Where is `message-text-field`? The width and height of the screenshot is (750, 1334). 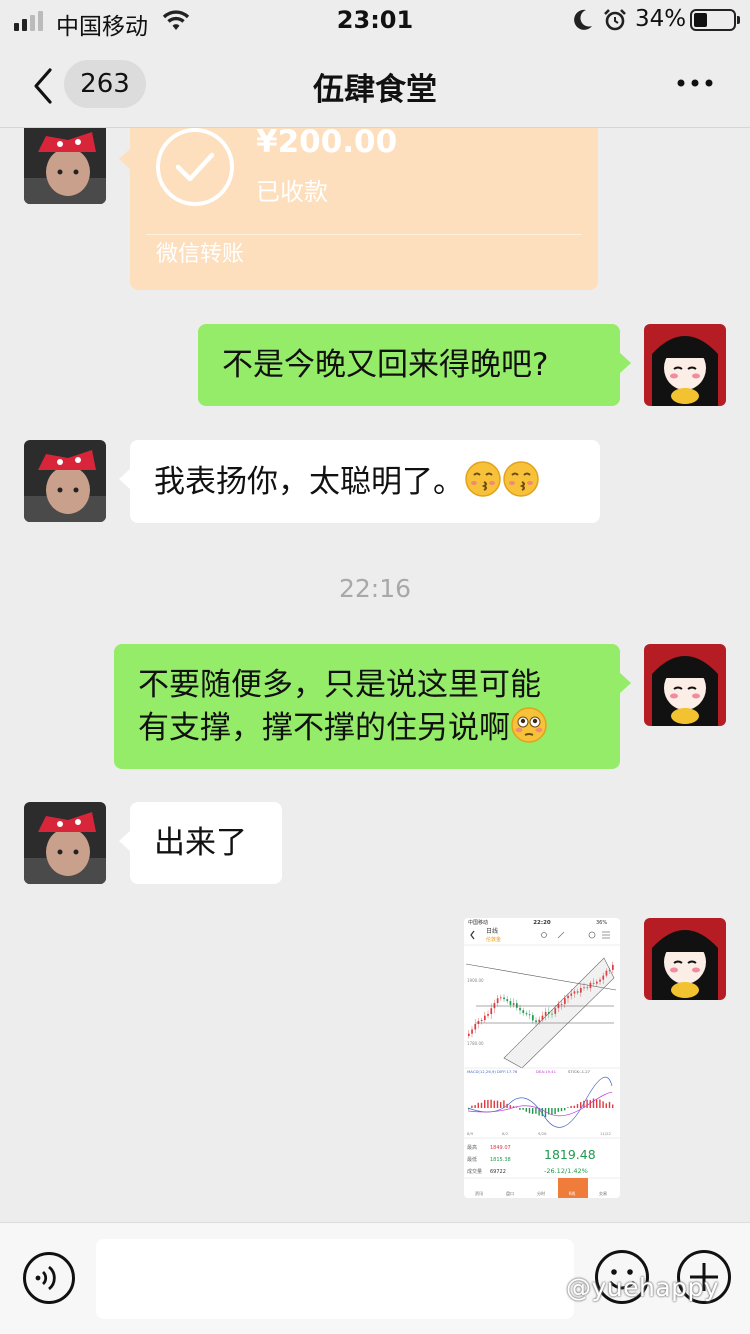
message-text-field is located at coordinates (335, 1279).